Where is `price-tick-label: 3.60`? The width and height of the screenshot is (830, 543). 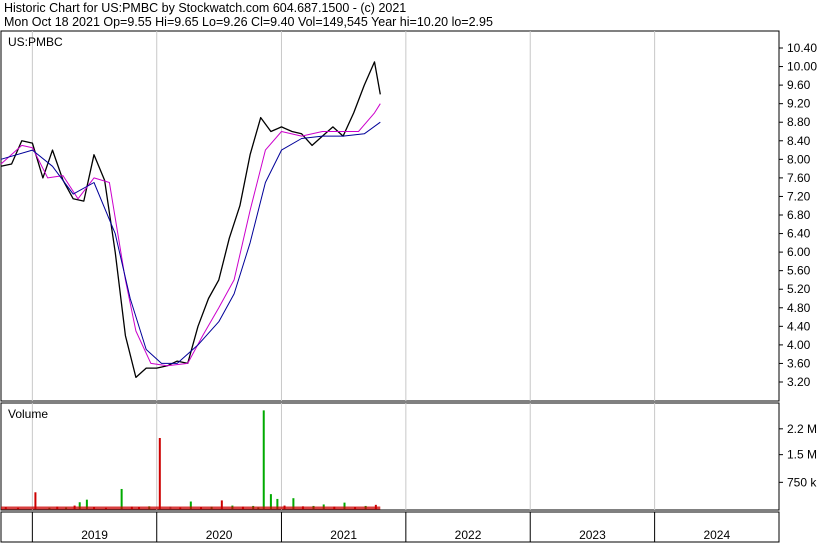
price-tick-label: 3.60 is located at coordinates (799, 363).